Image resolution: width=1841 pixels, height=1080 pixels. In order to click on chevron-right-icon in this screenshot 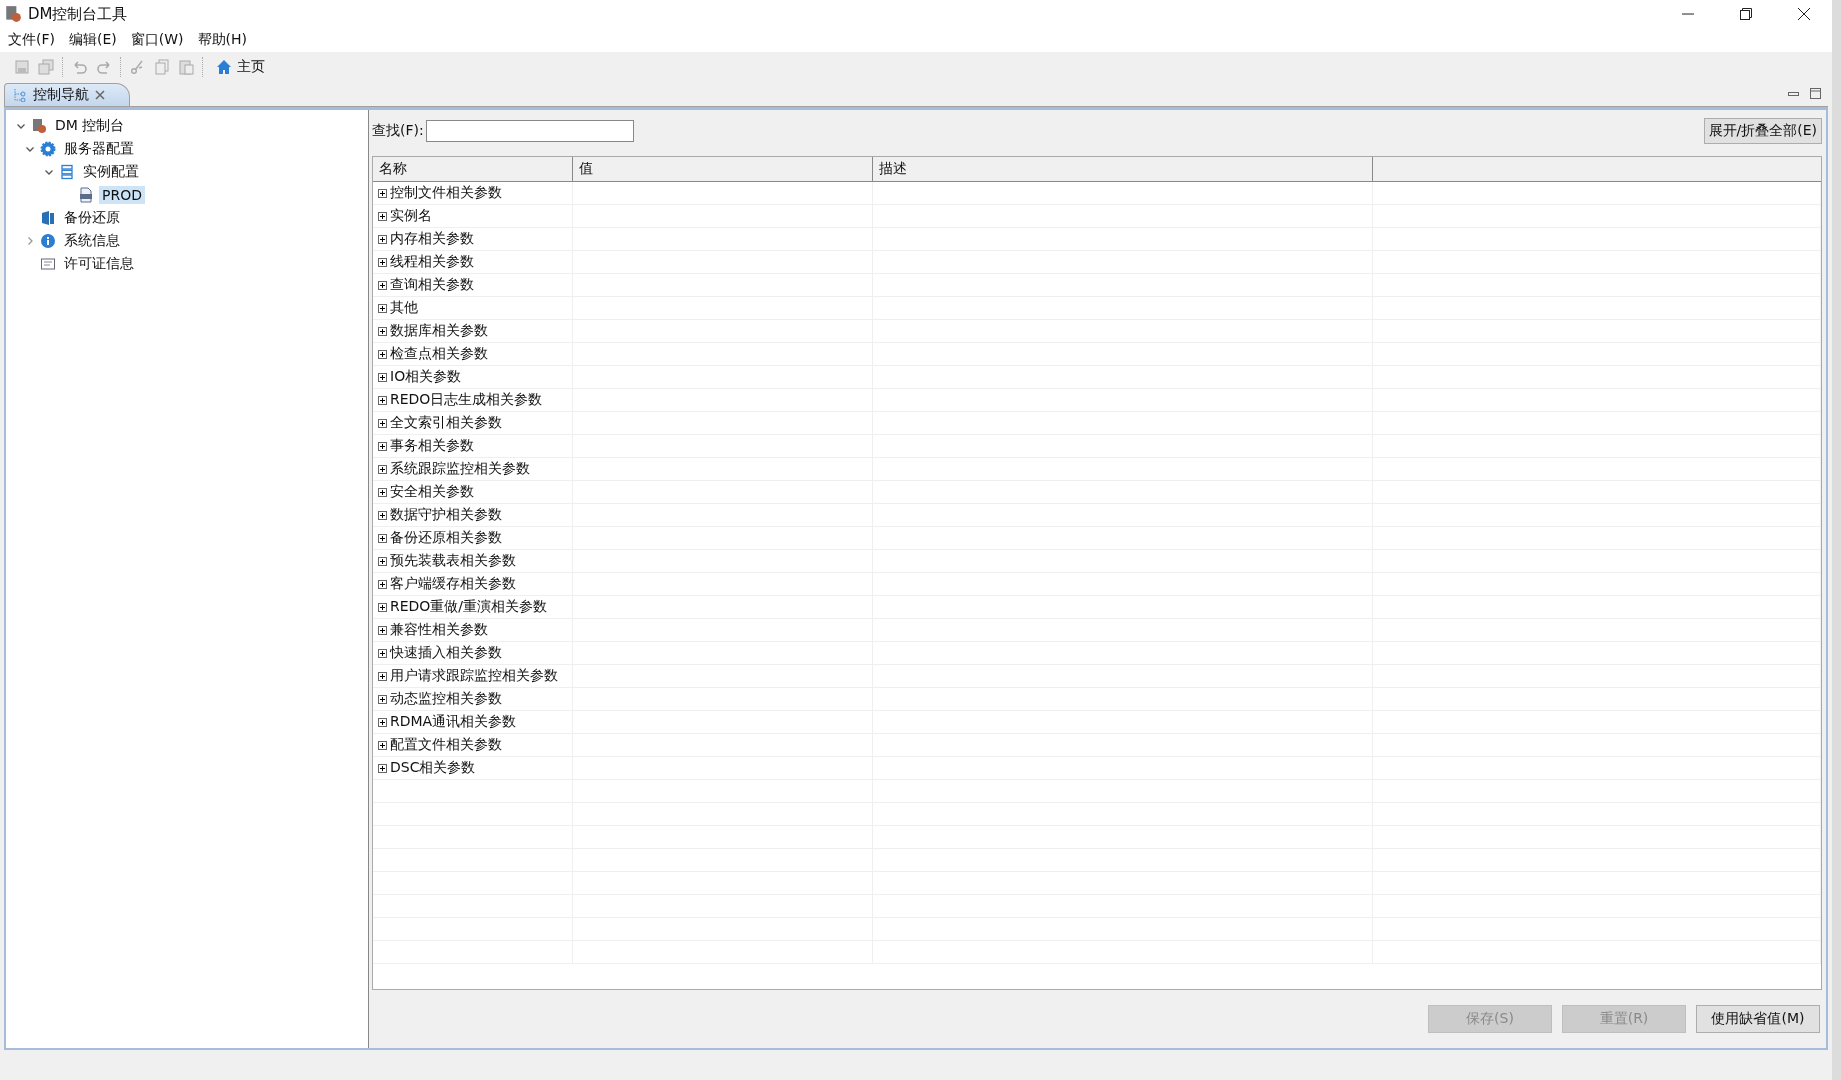, I will do `click(30, 240)`.